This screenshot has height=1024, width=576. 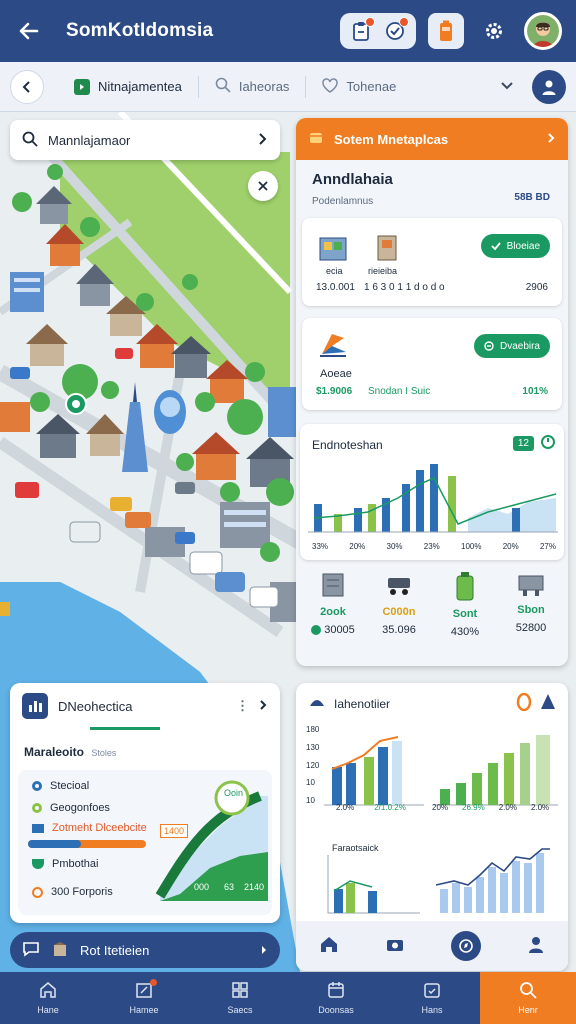 What do you see at coordinates (82, 892) in the screenshot?
I see `legend-label: 300 Forporis` at bounding box center [82, 892].